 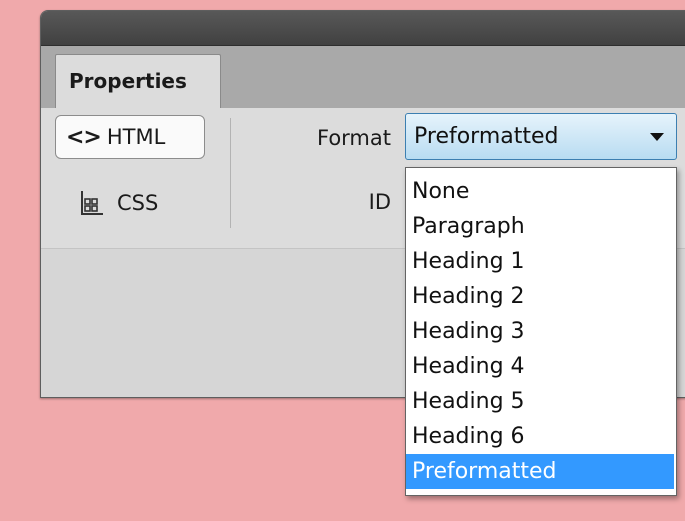 What do you see at coordinates (541, 191) in the screenshot?
I see `format-option-none: None` at bounding box center [541, 191].